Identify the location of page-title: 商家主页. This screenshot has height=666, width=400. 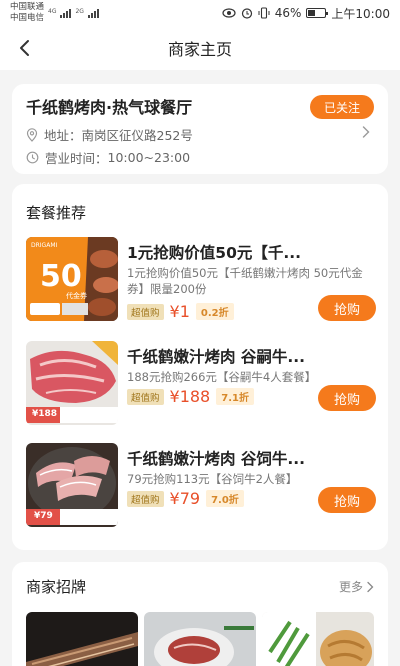
(199, 49).